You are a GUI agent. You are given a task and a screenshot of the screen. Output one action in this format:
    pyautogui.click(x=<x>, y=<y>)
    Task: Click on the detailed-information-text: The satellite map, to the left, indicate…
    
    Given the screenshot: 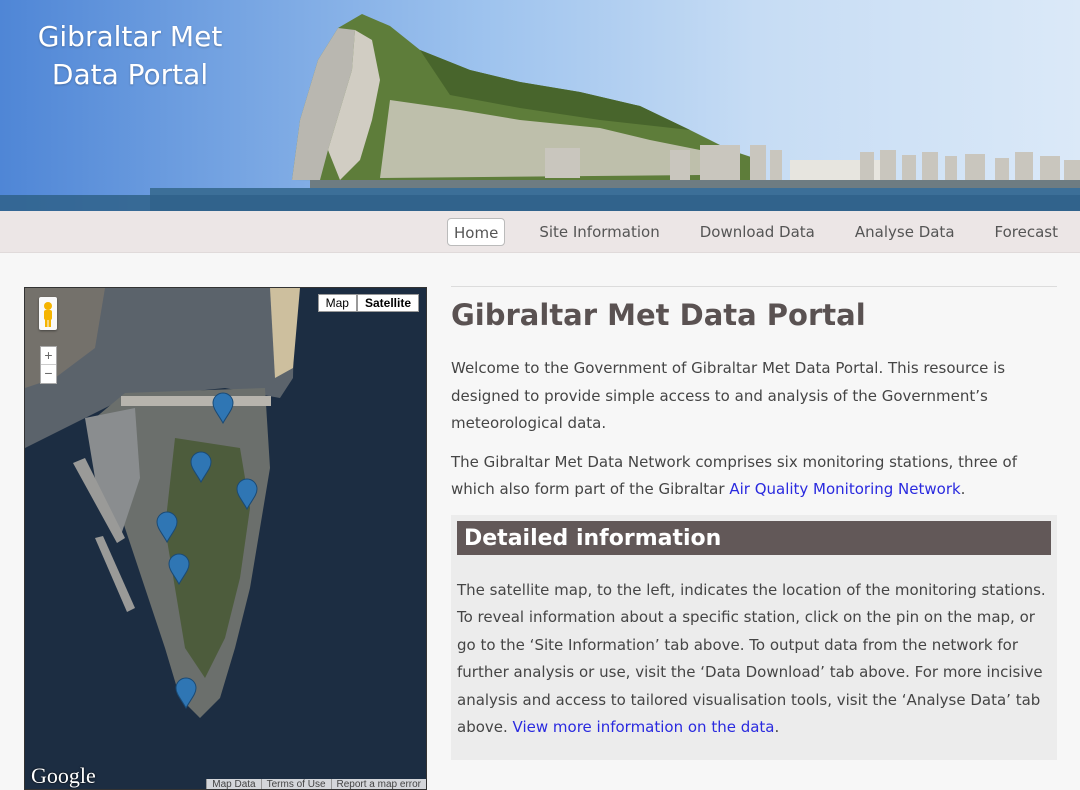 What is the action you would take?
    pyautogui.click(x=754, y=659)
    